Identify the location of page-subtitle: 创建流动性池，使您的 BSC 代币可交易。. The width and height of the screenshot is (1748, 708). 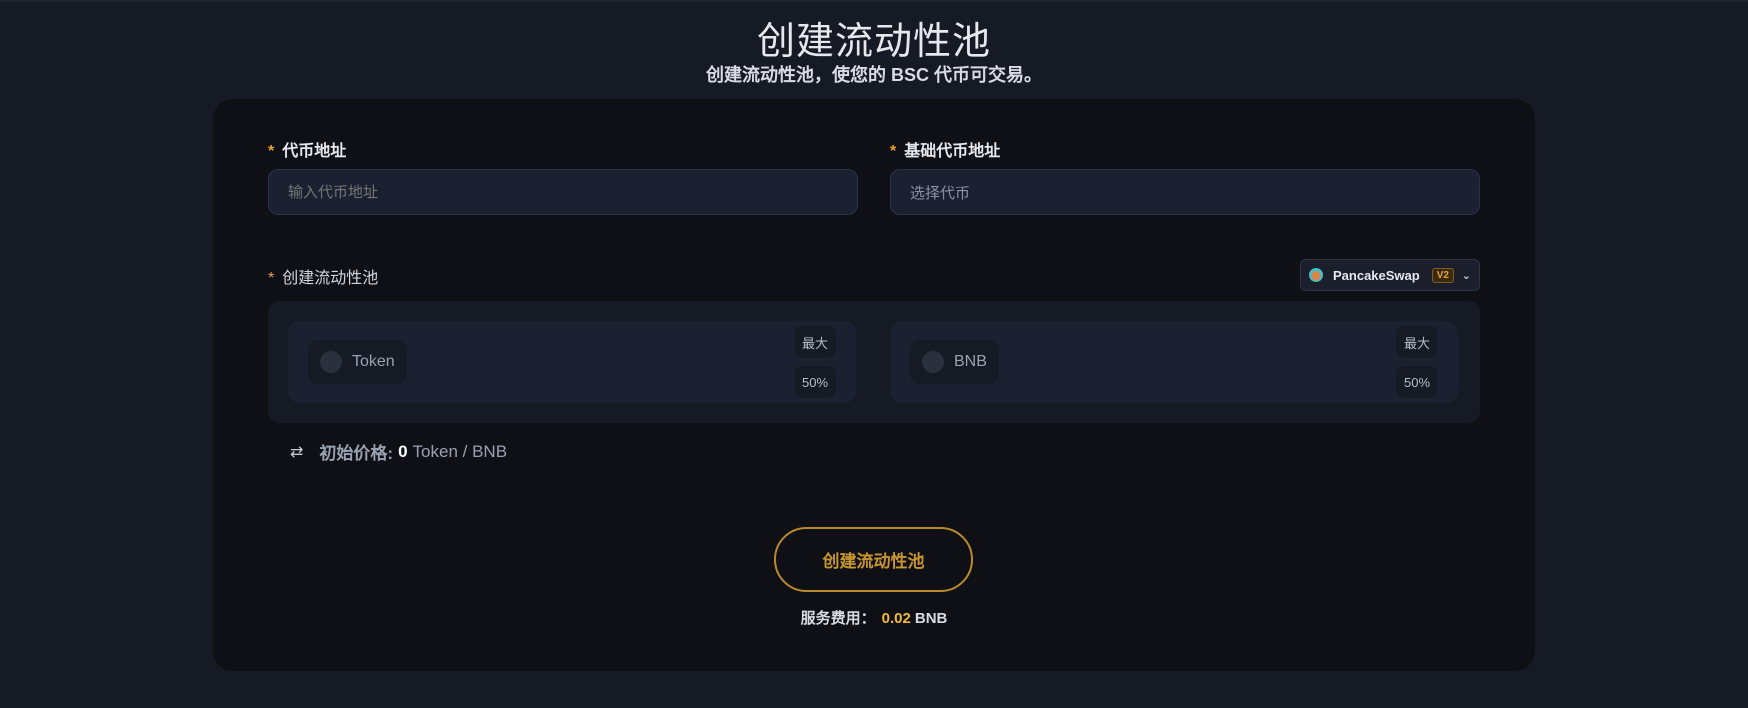
(873, 75).